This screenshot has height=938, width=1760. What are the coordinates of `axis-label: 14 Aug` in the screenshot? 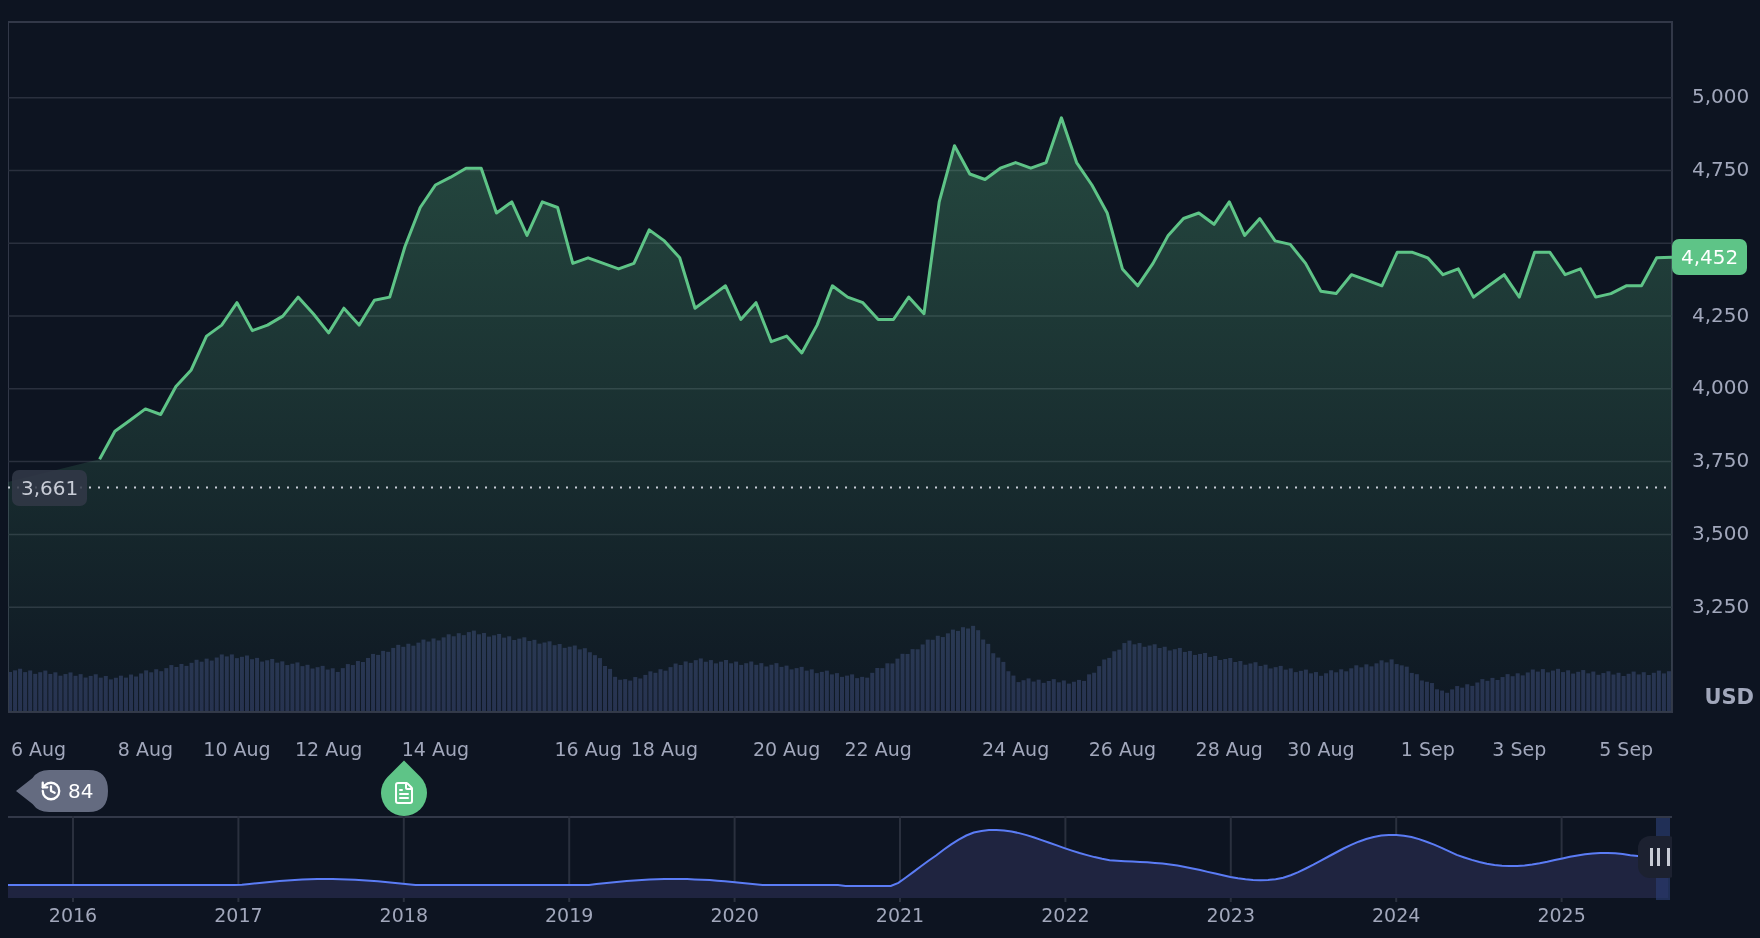 It's located at (435, 748).